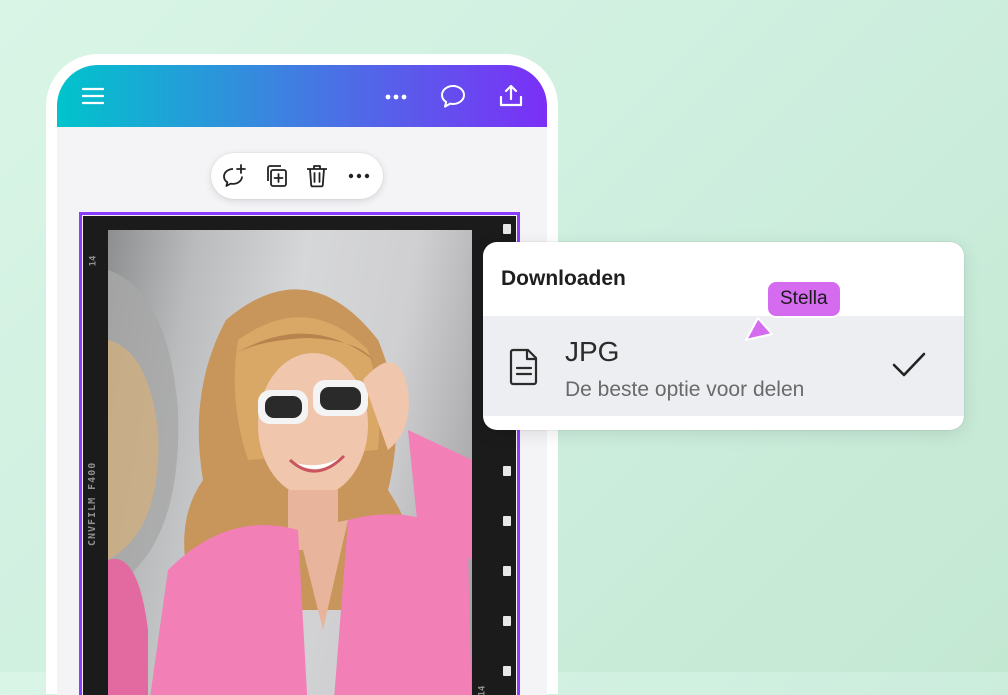 The image size is (1008, 695). I want to click on menu-icon, so click(93, 96).